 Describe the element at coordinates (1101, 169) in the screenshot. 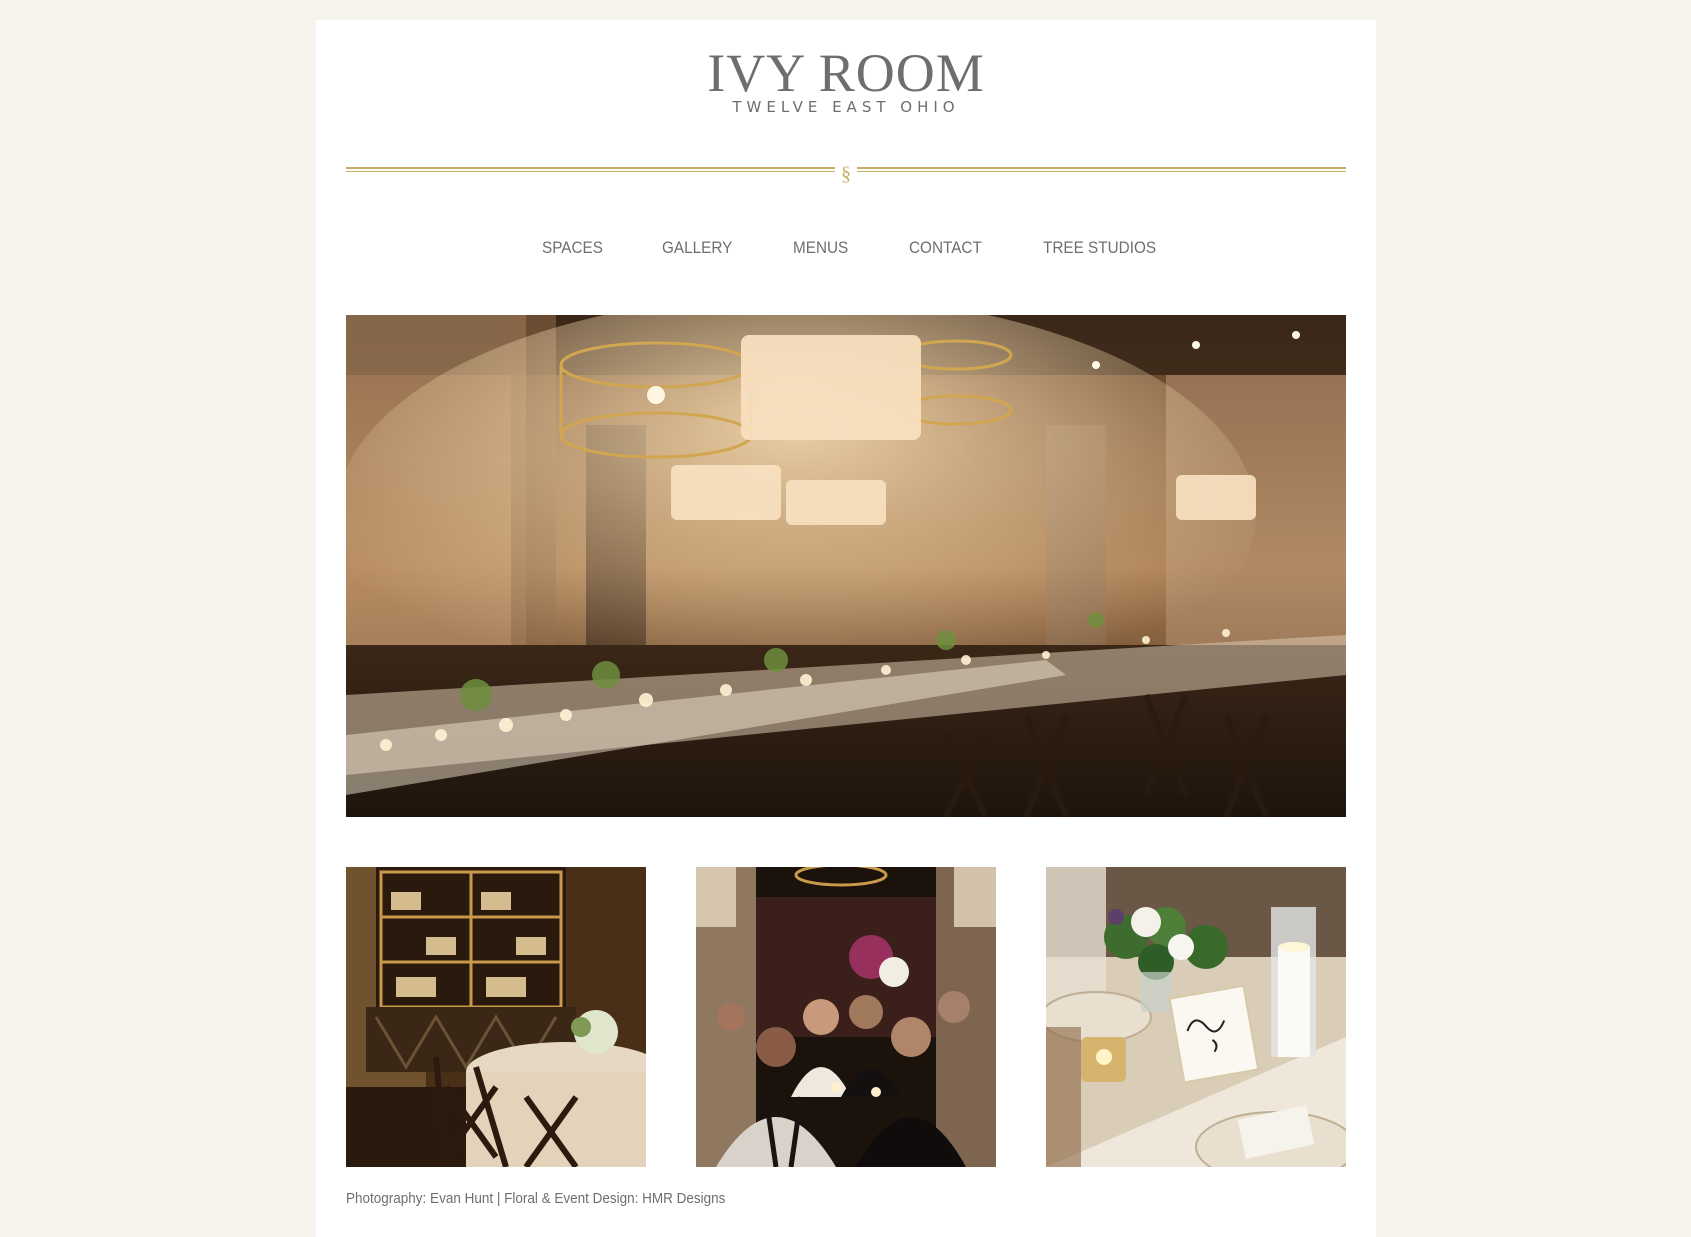

I see `divider-right` at that location.